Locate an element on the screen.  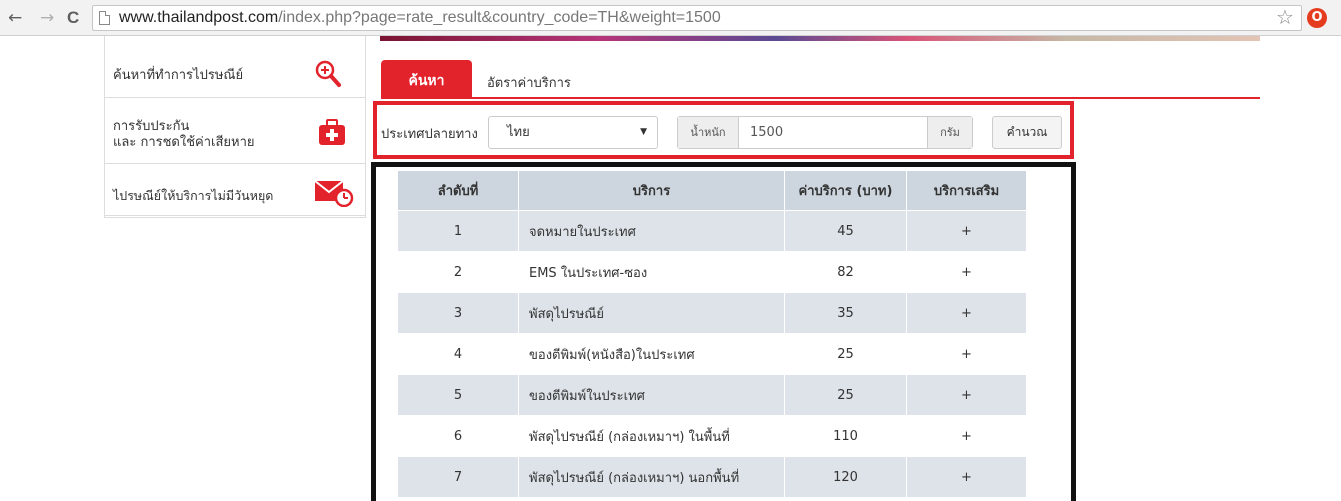
service-price: 110 is located at coordinates (845, 436).